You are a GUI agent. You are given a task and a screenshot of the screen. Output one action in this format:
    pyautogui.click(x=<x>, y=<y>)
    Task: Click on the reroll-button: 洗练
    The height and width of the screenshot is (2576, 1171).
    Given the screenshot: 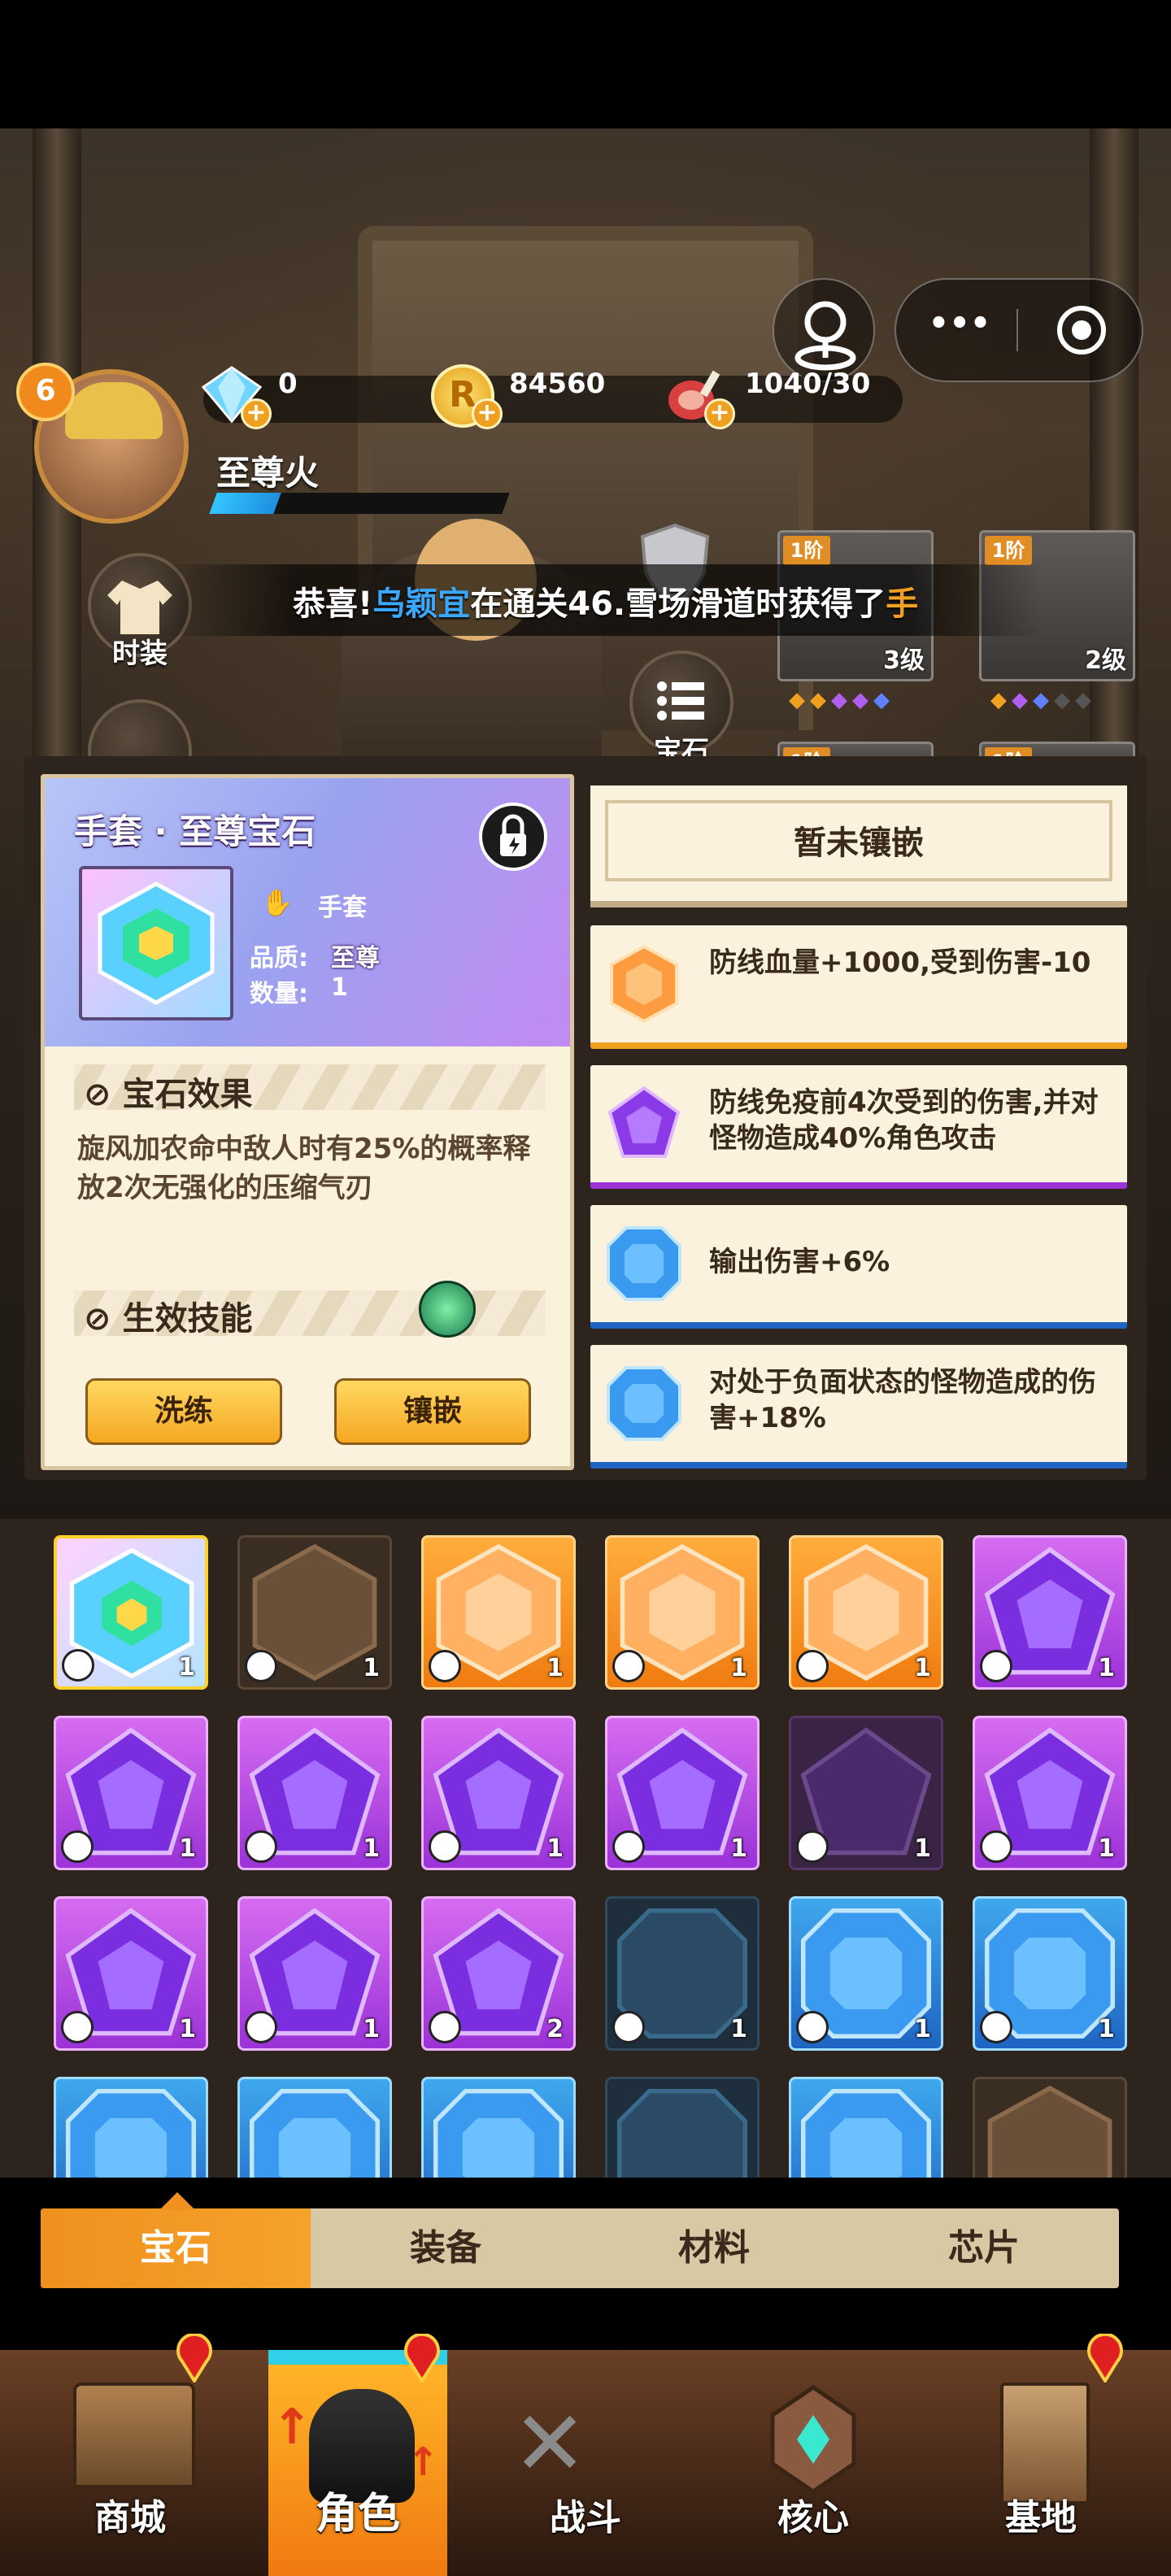 What is the action you would take?
    pyautogui.click(x=183, y=1411)
    